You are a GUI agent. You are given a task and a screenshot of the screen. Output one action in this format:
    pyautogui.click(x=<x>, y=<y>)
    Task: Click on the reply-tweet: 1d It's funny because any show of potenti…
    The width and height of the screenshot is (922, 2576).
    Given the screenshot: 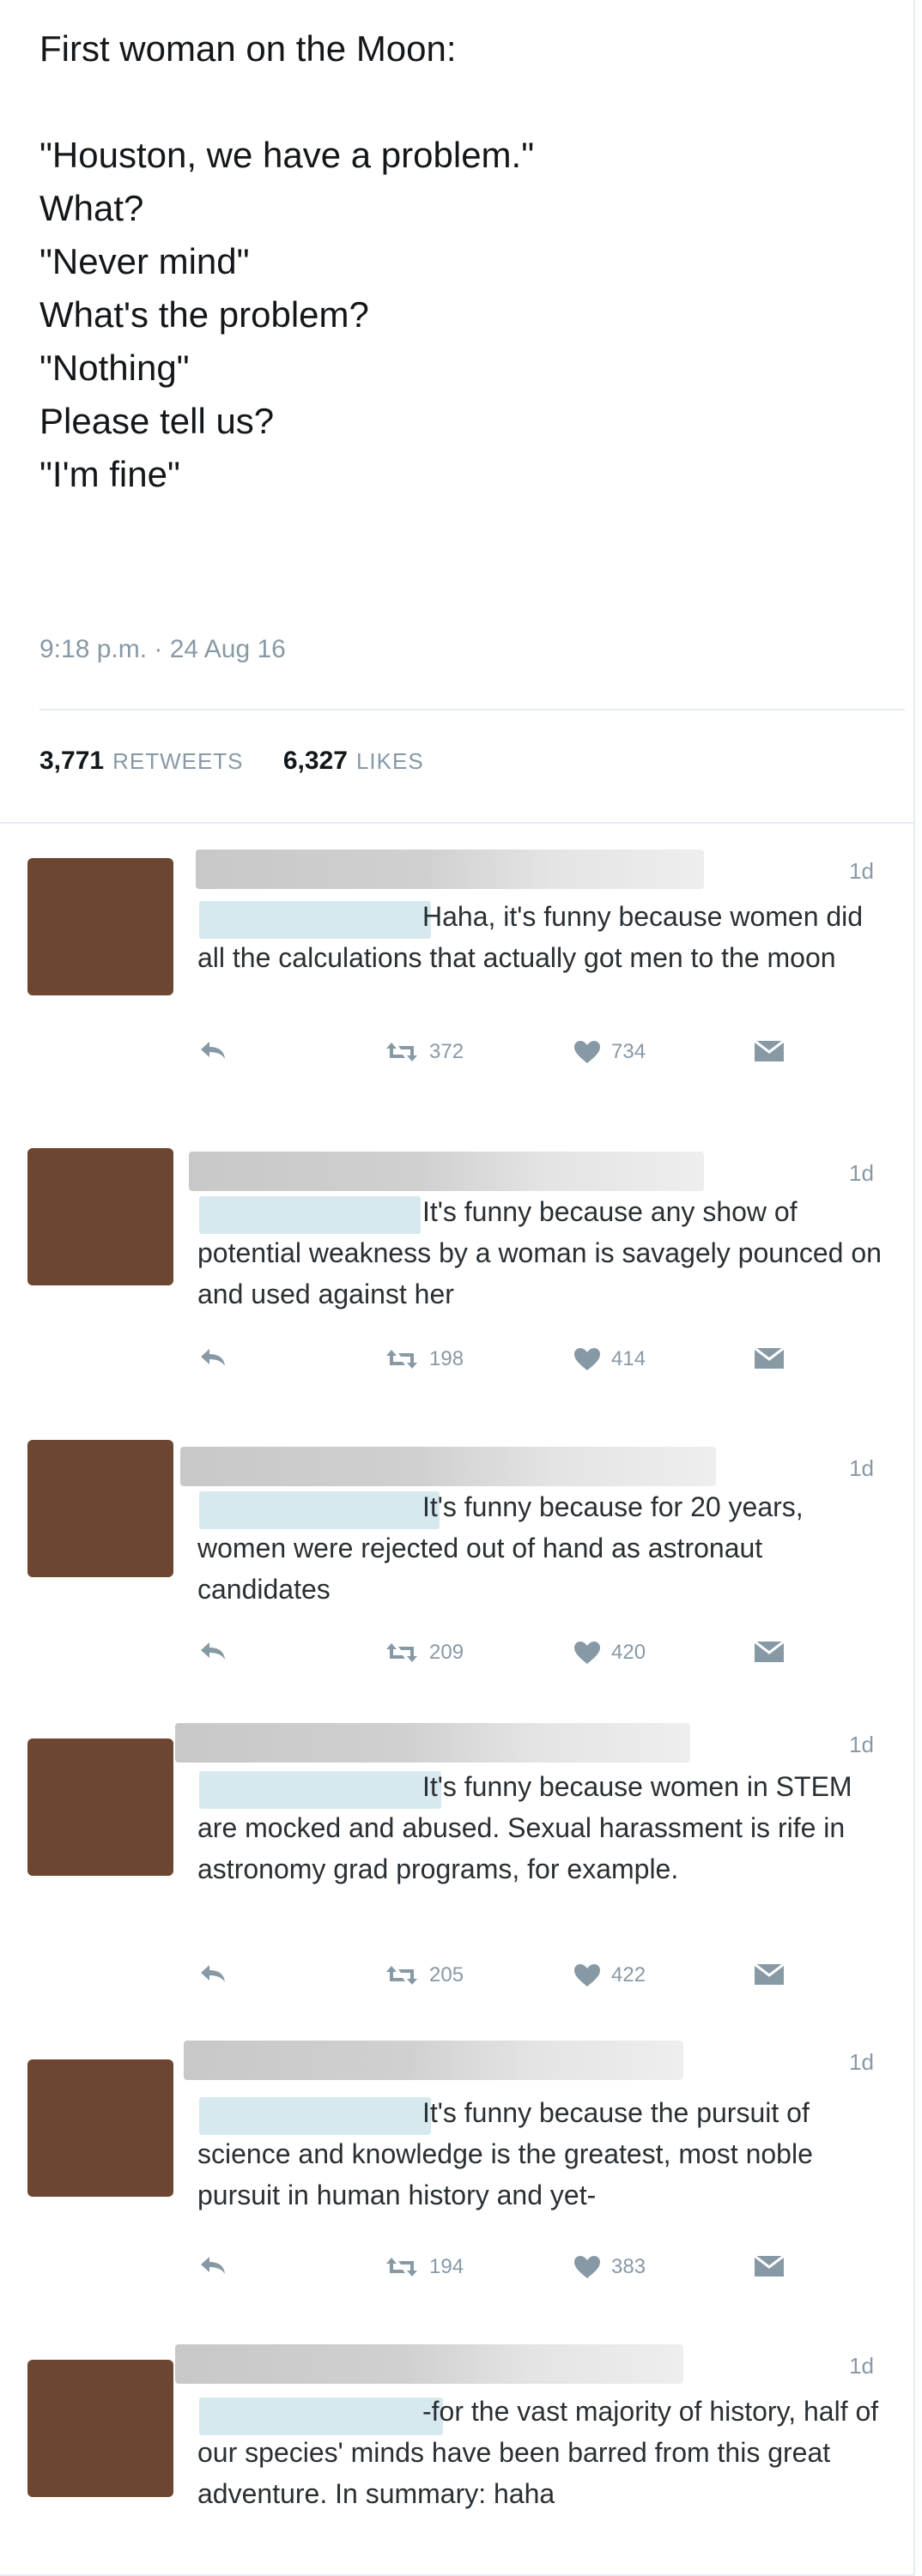 What is the action you would take?
    pyautogui.click(x=458, y=1260)
    